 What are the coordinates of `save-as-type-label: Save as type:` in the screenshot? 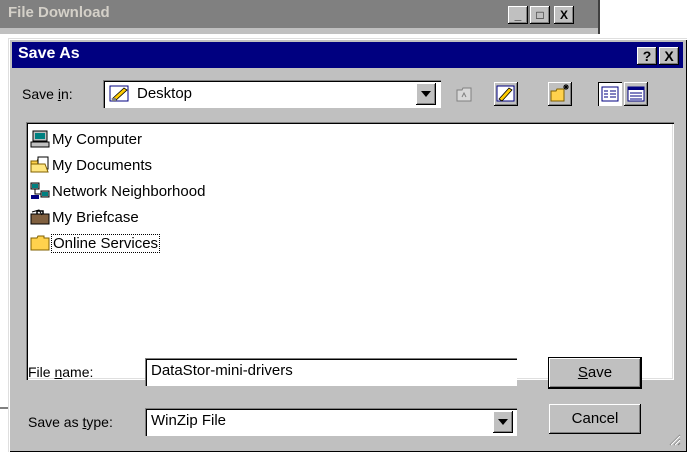 It's located at (70, 422).